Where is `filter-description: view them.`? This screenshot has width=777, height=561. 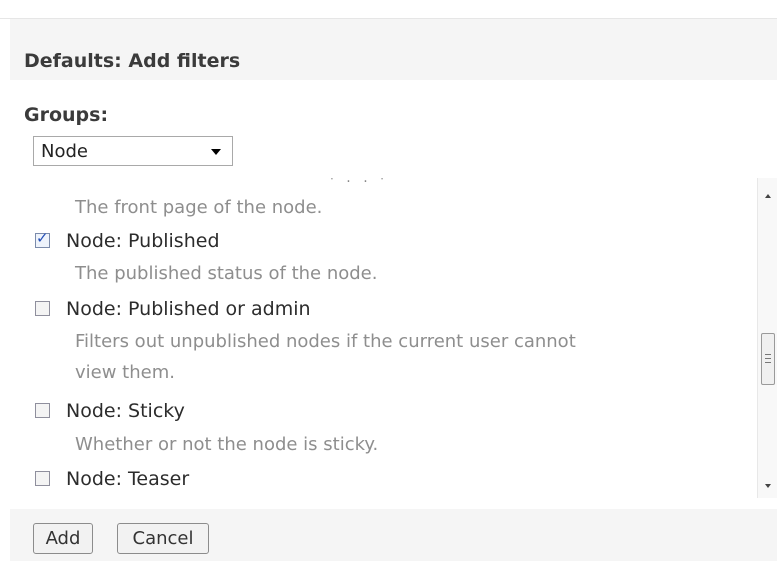 filter-description: view them. is located at coordinates (125, 372).